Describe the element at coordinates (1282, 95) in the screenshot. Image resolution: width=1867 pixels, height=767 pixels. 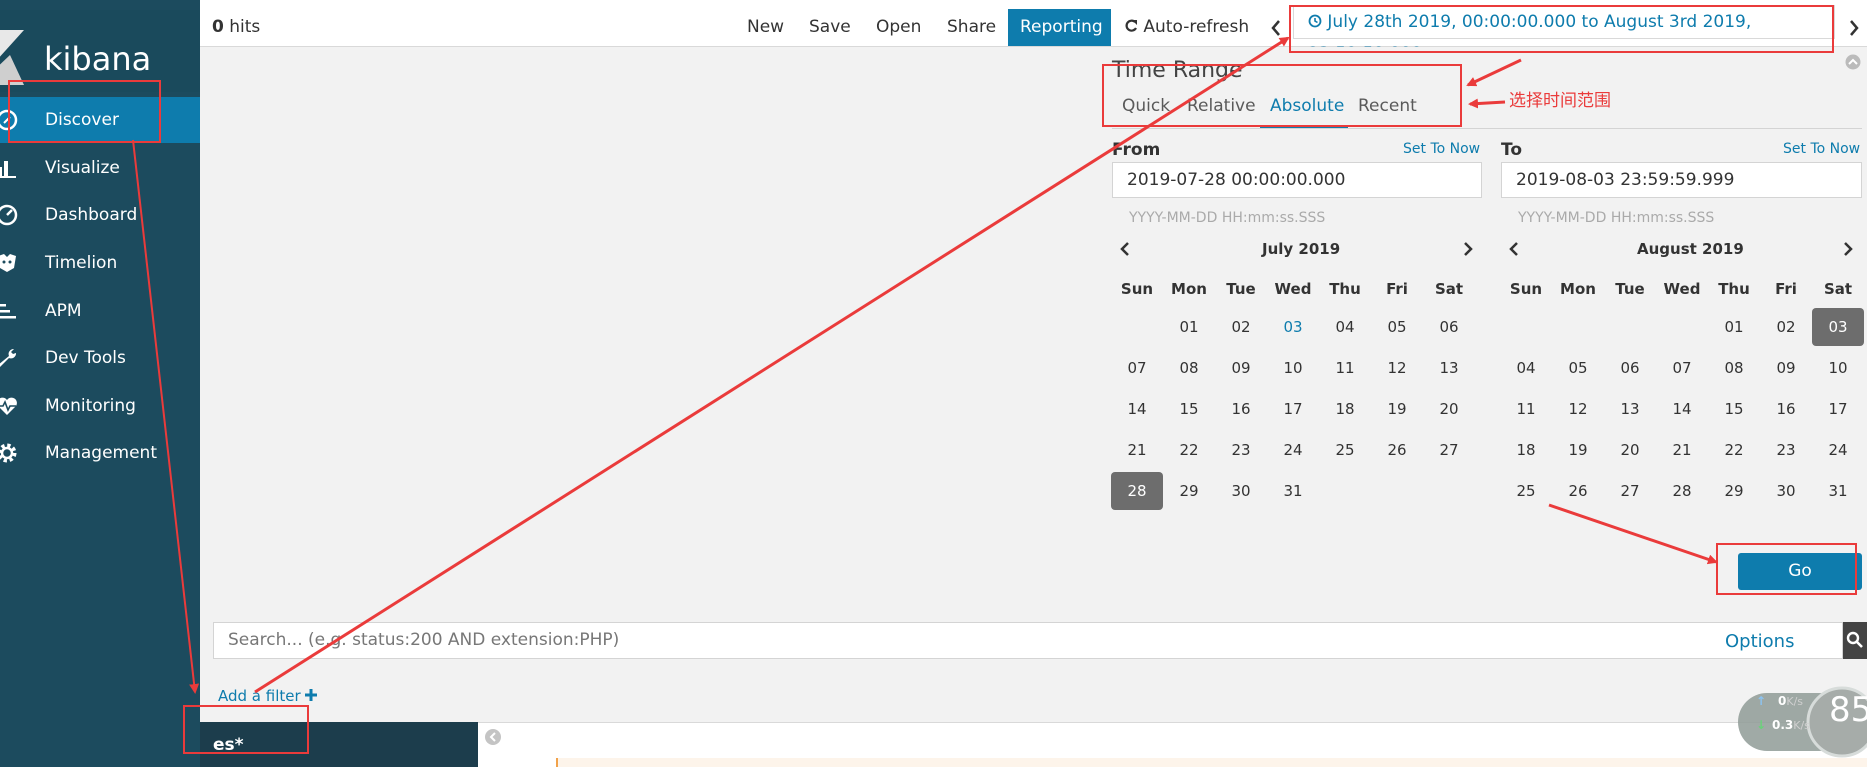
I see `annotation-box-time-range` at that location.